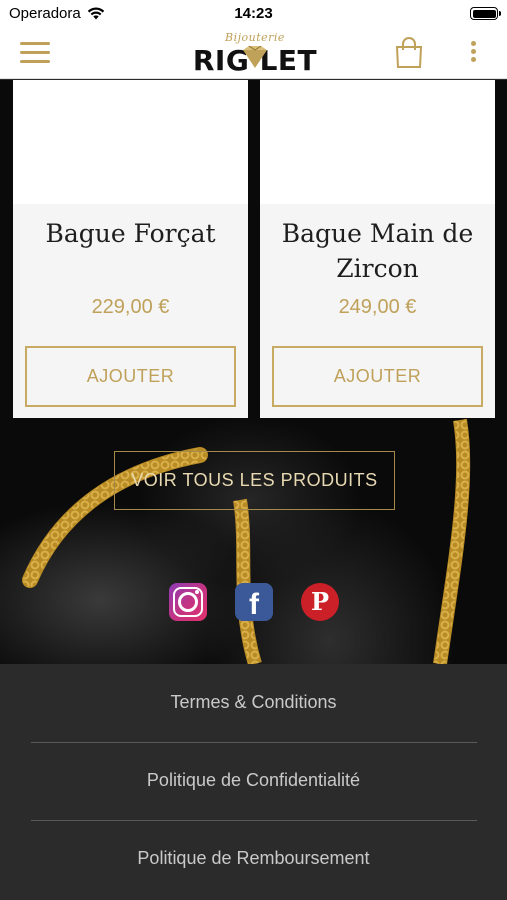  I want to click on product-price: 249,00 €, so click(377, 307).